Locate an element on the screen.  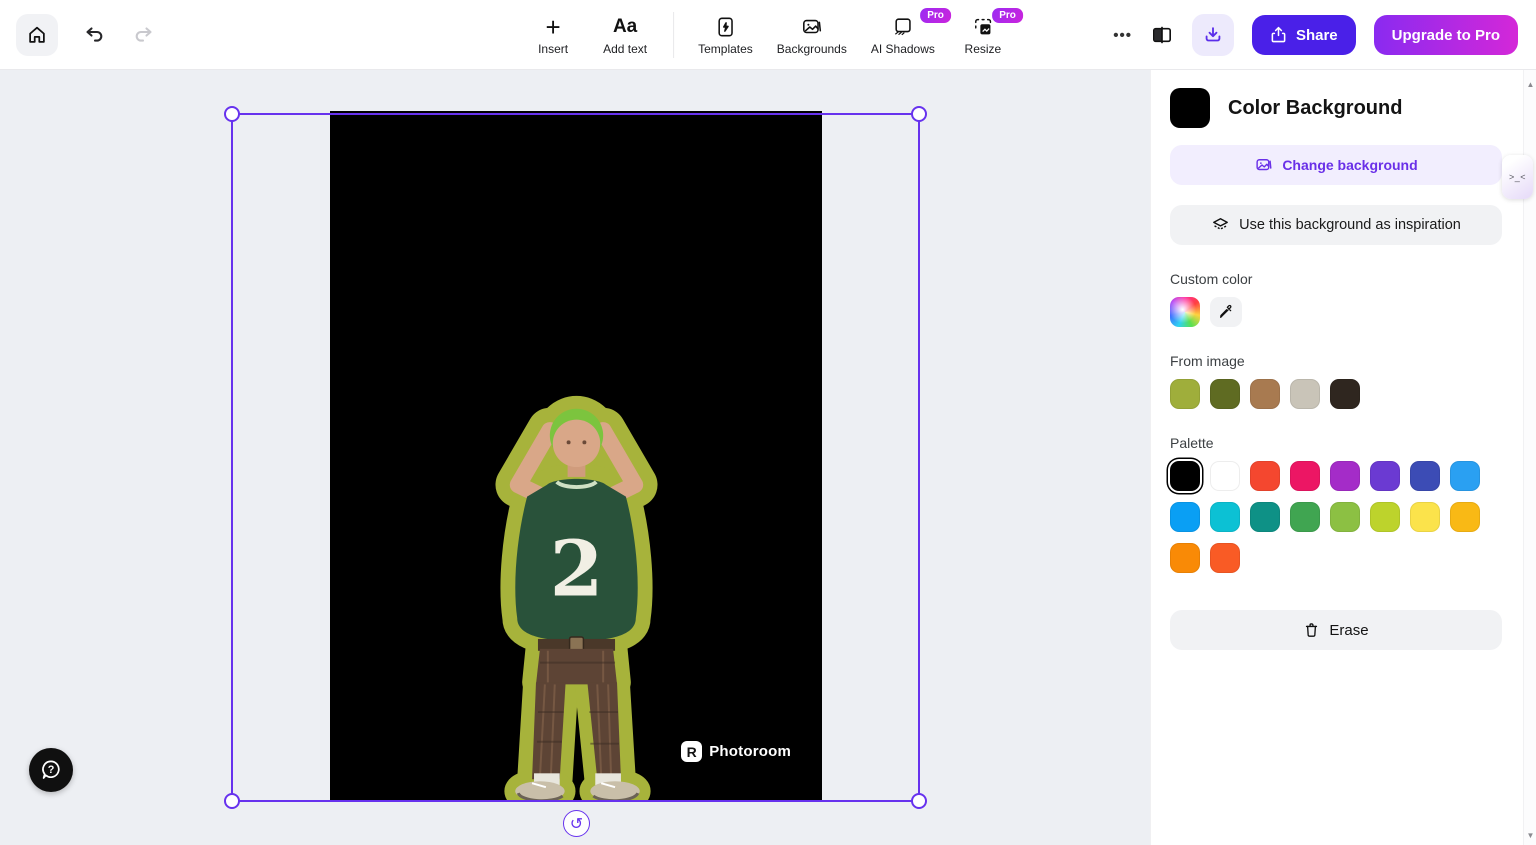
use-background-inspiration-button: Use this background as inspiration is located at coordinates (1336, 225).